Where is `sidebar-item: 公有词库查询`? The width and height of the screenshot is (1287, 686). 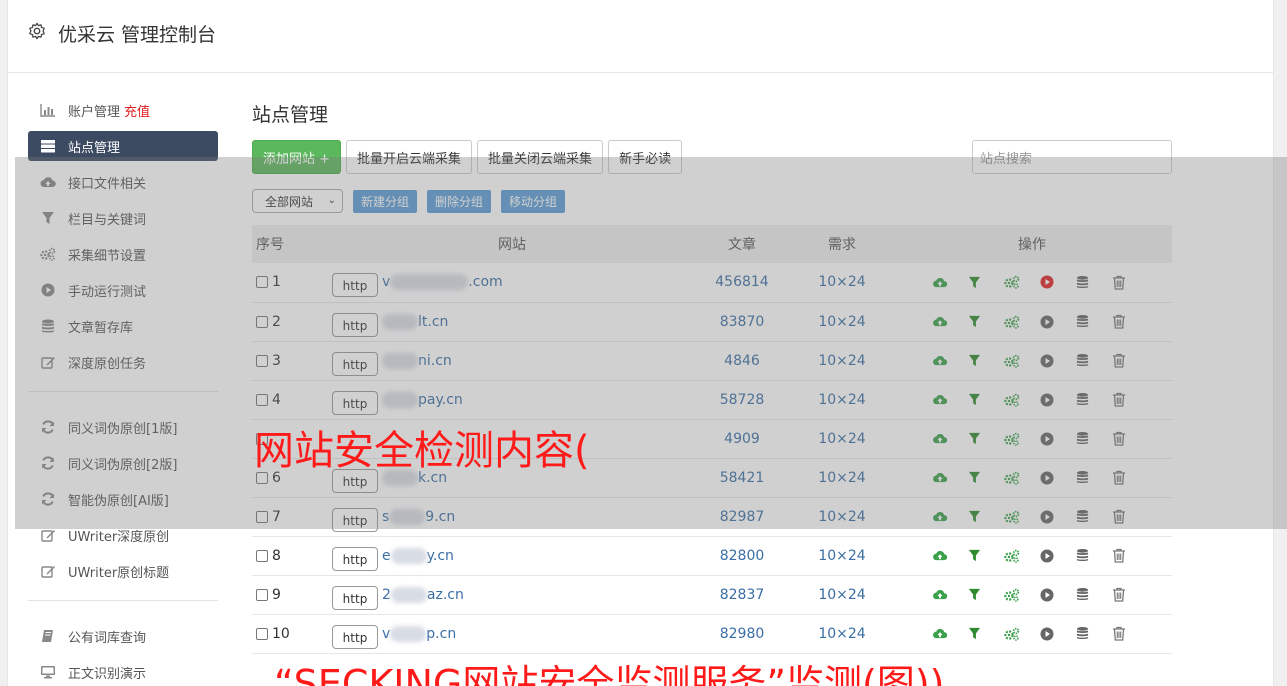 sidebar-item: 公有词库查询 is located at coordinates (123, 636).